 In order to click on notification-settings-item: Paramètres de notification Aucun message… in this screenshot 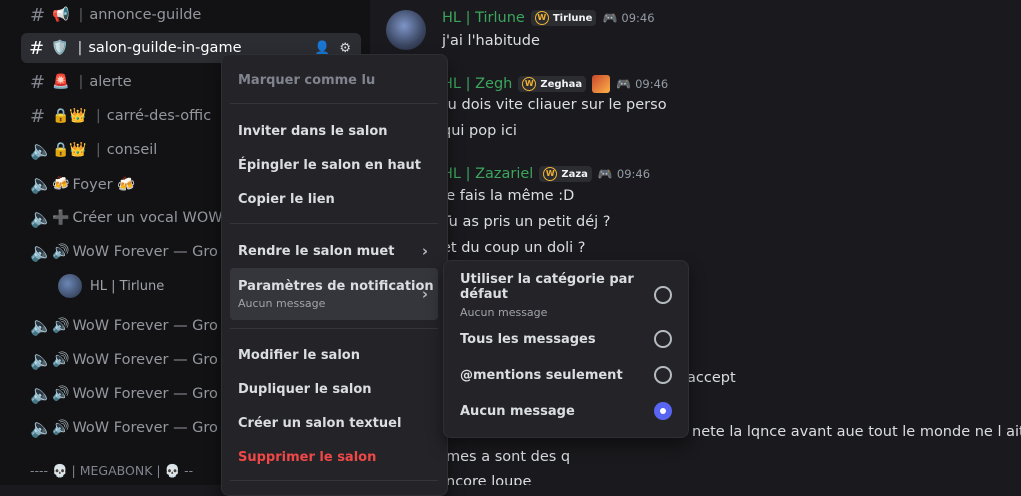, I will do `click(334, 294)`.